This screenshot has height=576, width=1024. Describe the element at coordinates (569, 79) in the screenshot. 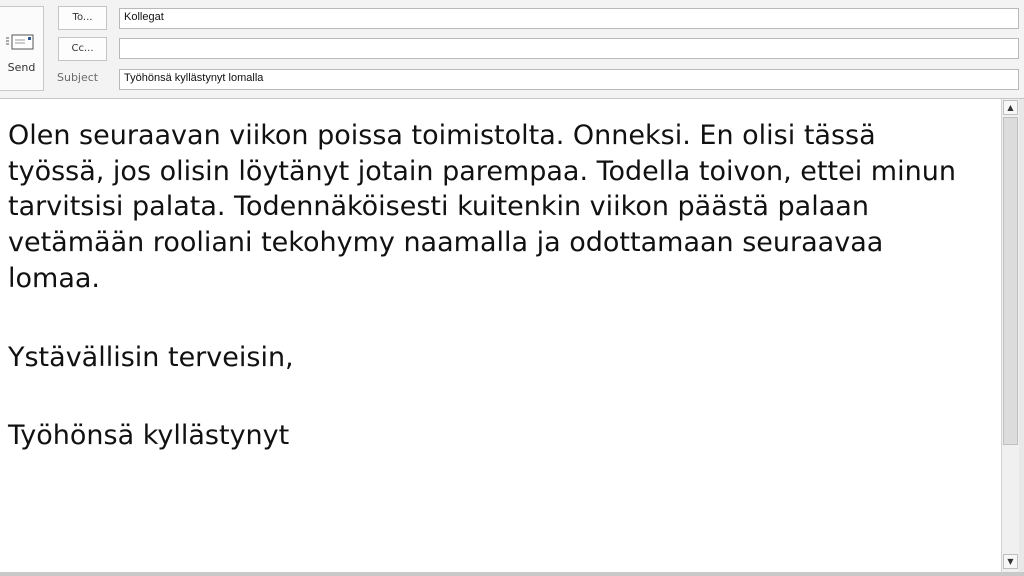

I see `subject-field: Työhönsä kyllästynyt lomalla` at that location.